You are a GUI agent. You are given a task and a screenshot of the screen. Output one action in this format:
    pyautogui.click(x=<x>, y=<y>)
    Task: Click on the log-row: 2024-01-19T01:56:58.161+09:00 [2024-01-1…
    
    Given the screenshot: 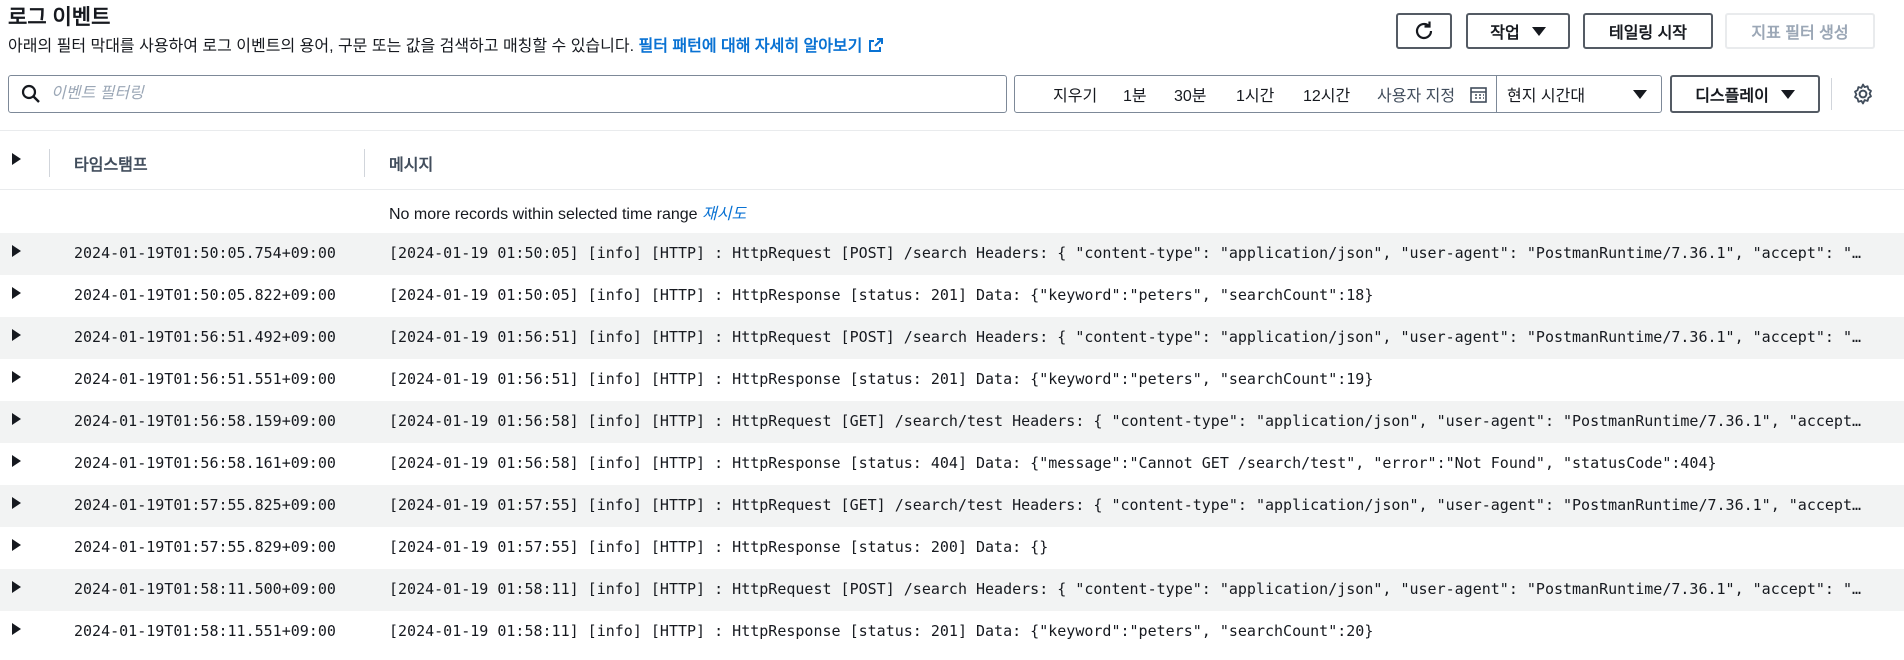 What is the action you would take?
    pyautogui.click(x=952, y=464)
    